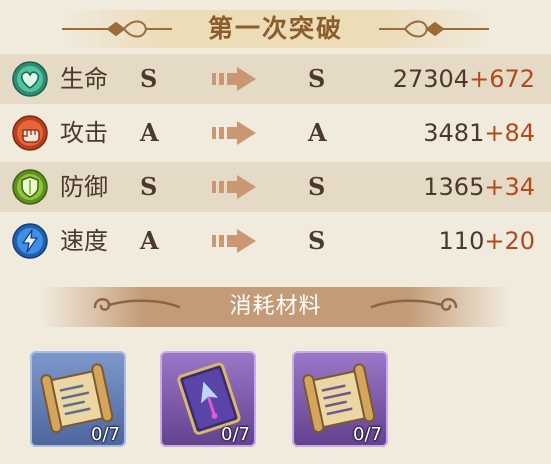  I want to click on stat-base-value: 3481, so click(454, 133).